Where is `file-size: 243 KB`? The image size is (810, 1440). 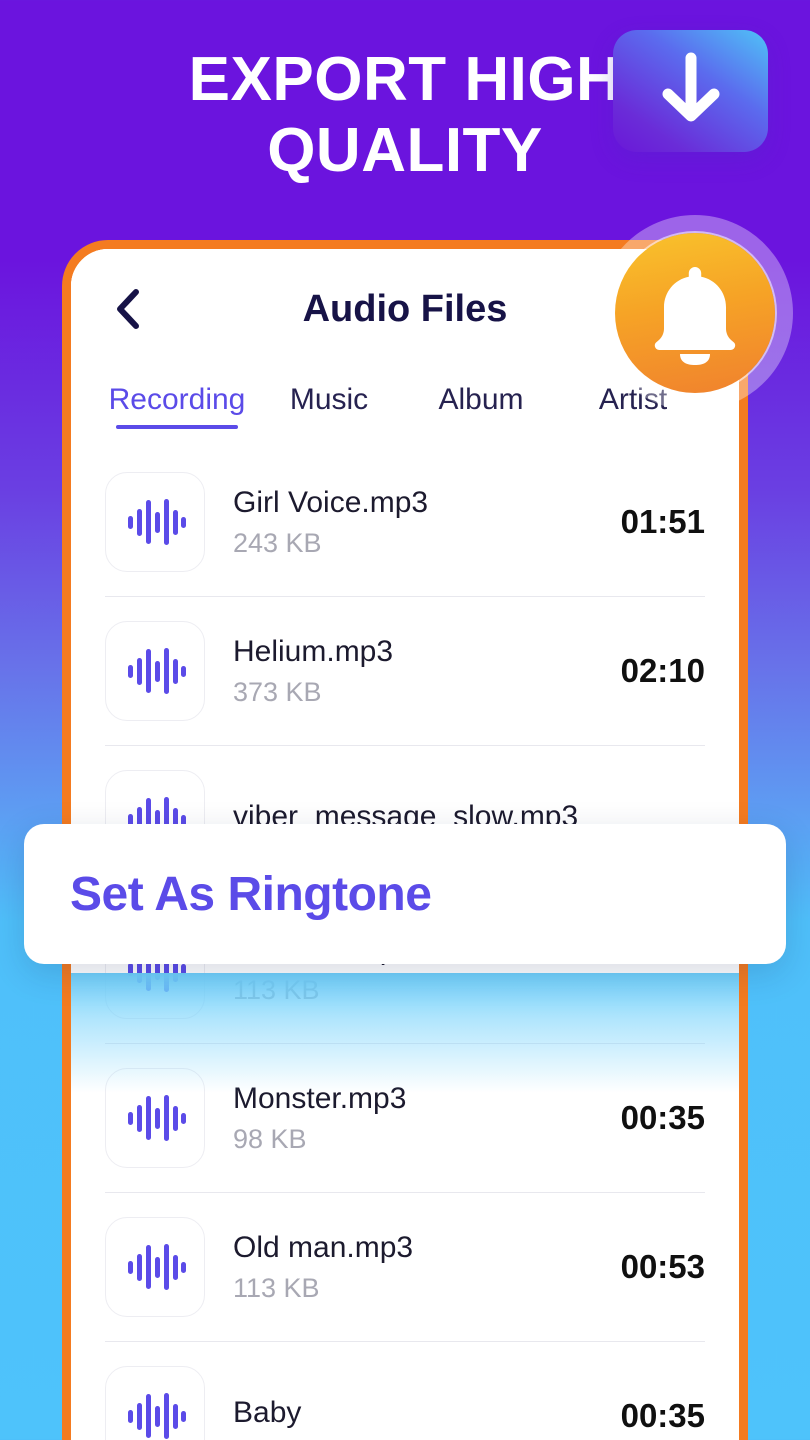 file-size: 243 KB is located at coordinates (277, 542).